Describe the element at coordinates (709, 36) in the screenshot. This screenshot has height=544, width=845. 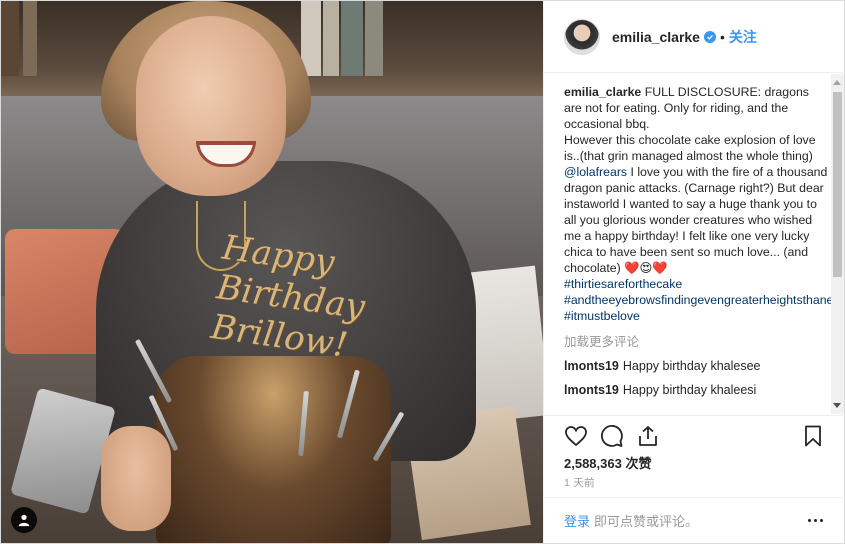
I see `verified-badge-icon` at that location.